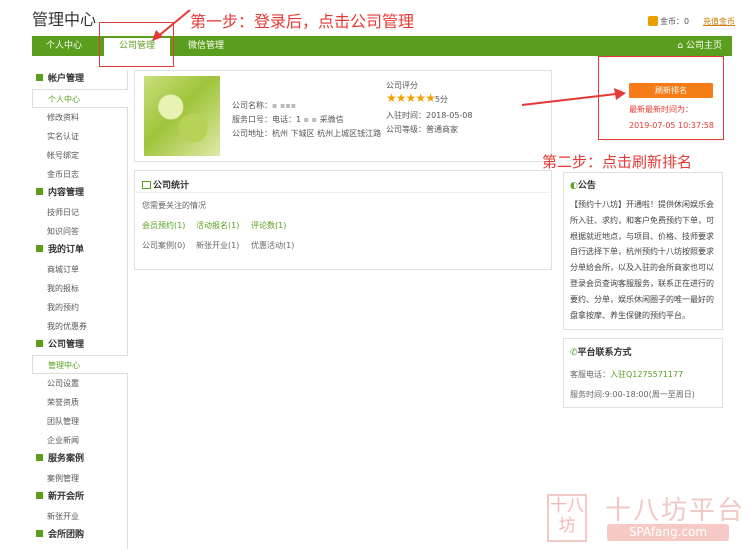 Image resolution: width=750 pixels, height=549 pixels. I want to click on nav-wechat-management: 微信管理, so click(206, 46).